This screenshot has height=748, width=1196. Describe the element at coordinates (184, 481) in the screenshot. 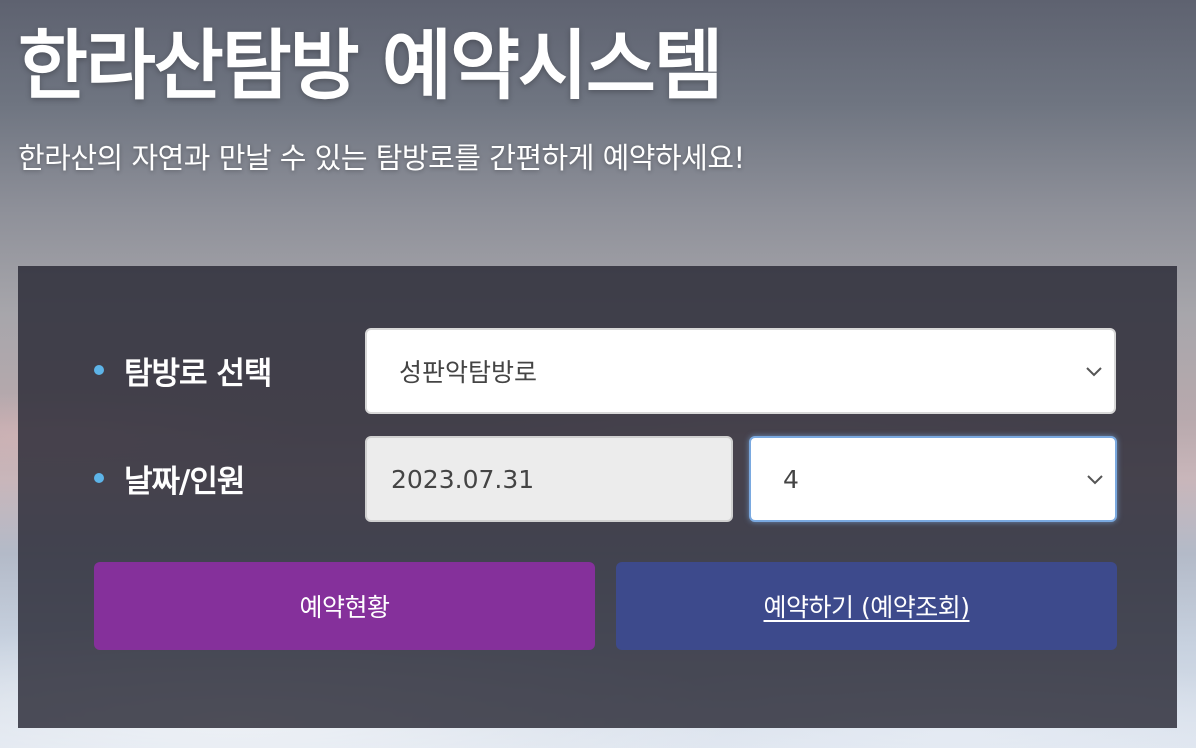

I see `date-people-label: 날짜/인원` at that location.